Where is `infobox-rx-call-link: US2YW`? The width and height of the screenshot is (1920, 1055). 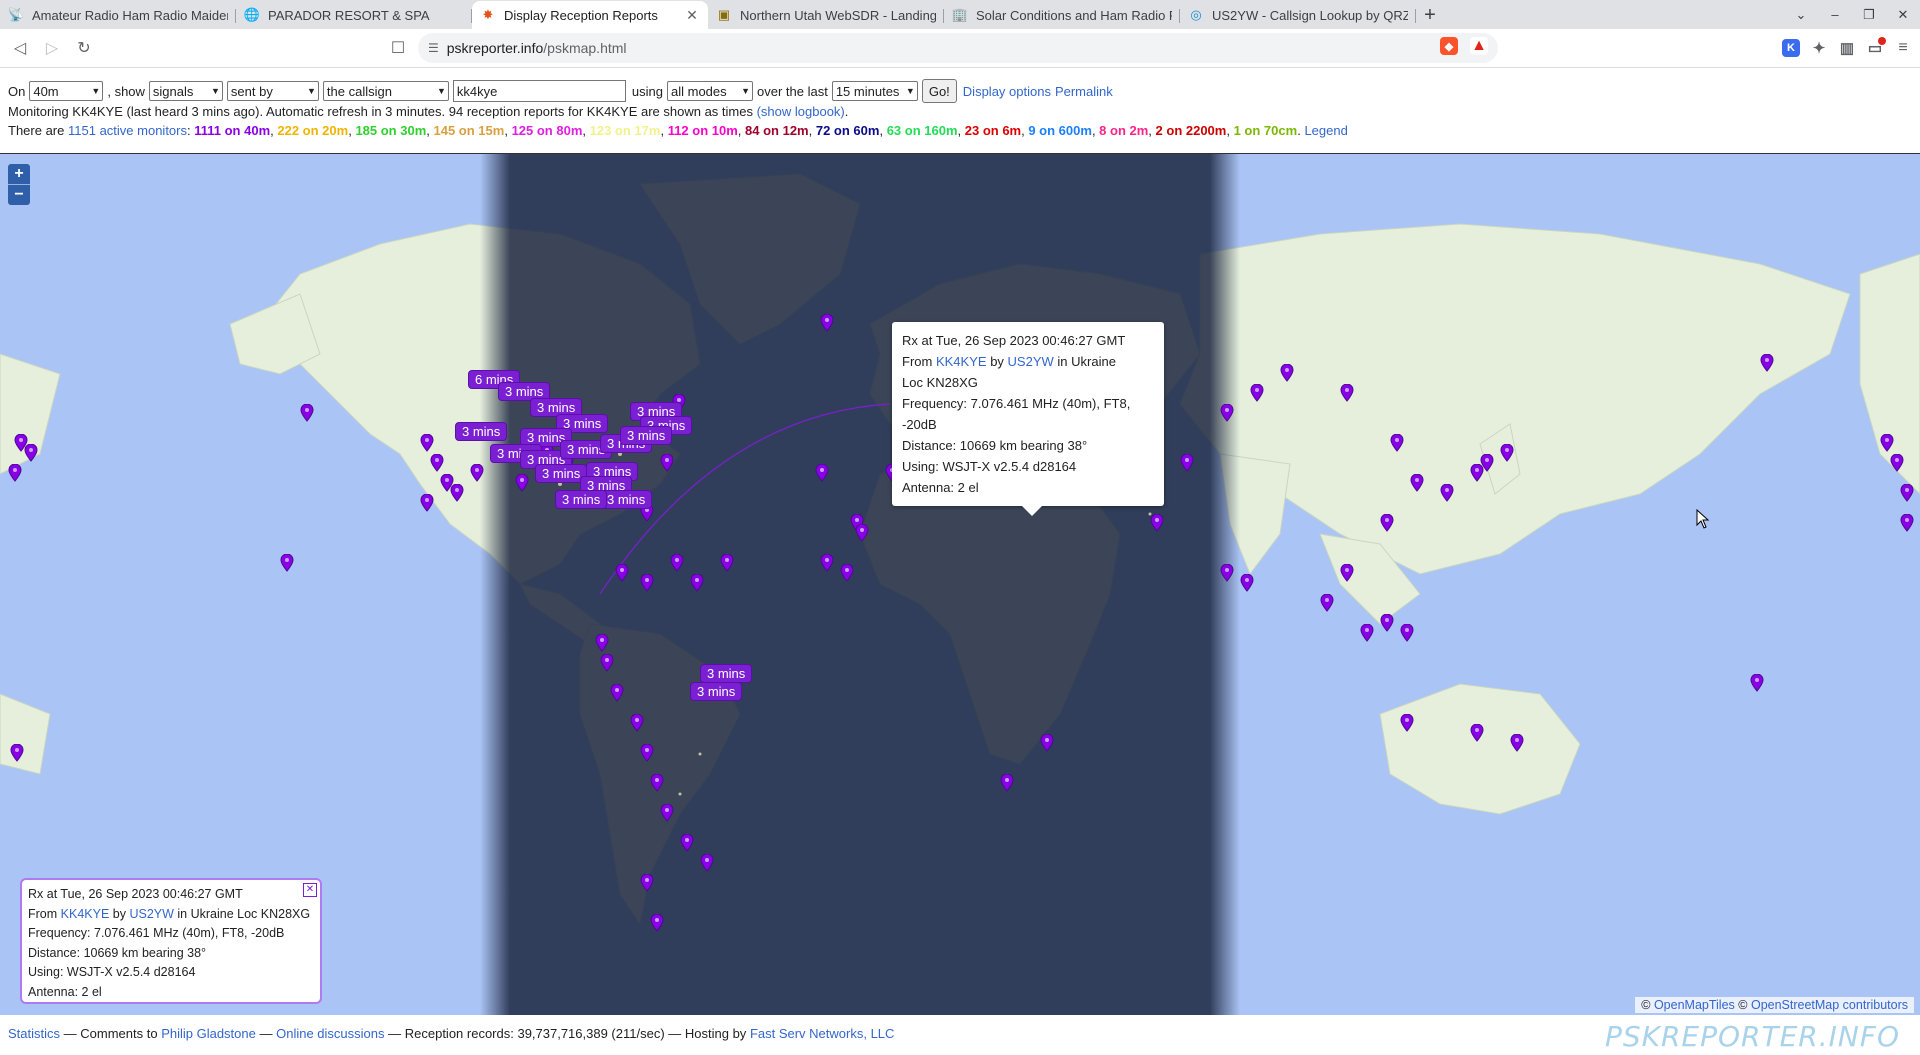
infobox-rx-call-link: US2YW is located at coordinates (151, 914).